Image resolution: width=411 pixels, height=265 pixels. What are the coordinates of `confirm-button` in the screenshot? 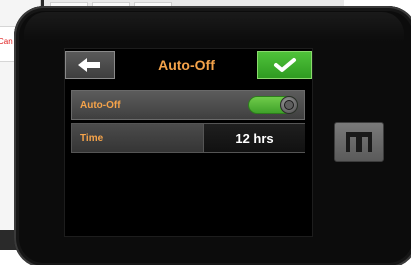 It's located at (284, 65).